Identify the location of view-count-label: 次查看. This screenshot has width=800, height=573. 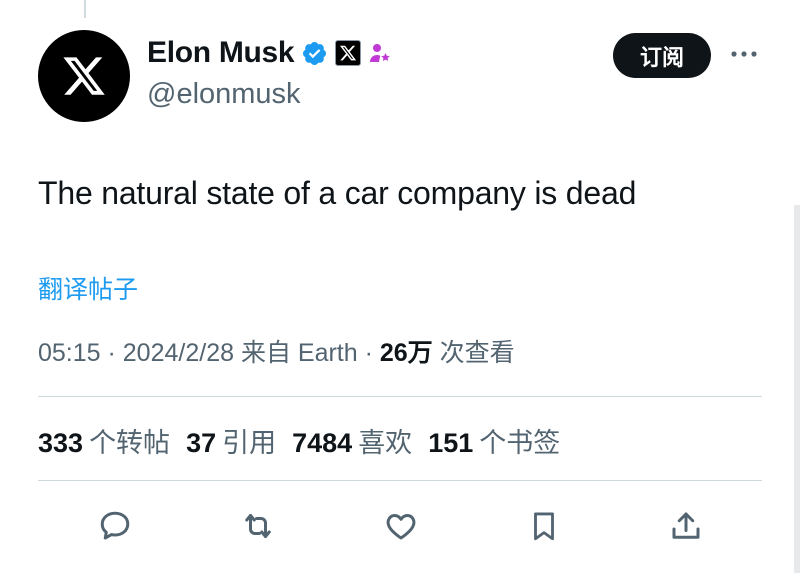
(473, 353).